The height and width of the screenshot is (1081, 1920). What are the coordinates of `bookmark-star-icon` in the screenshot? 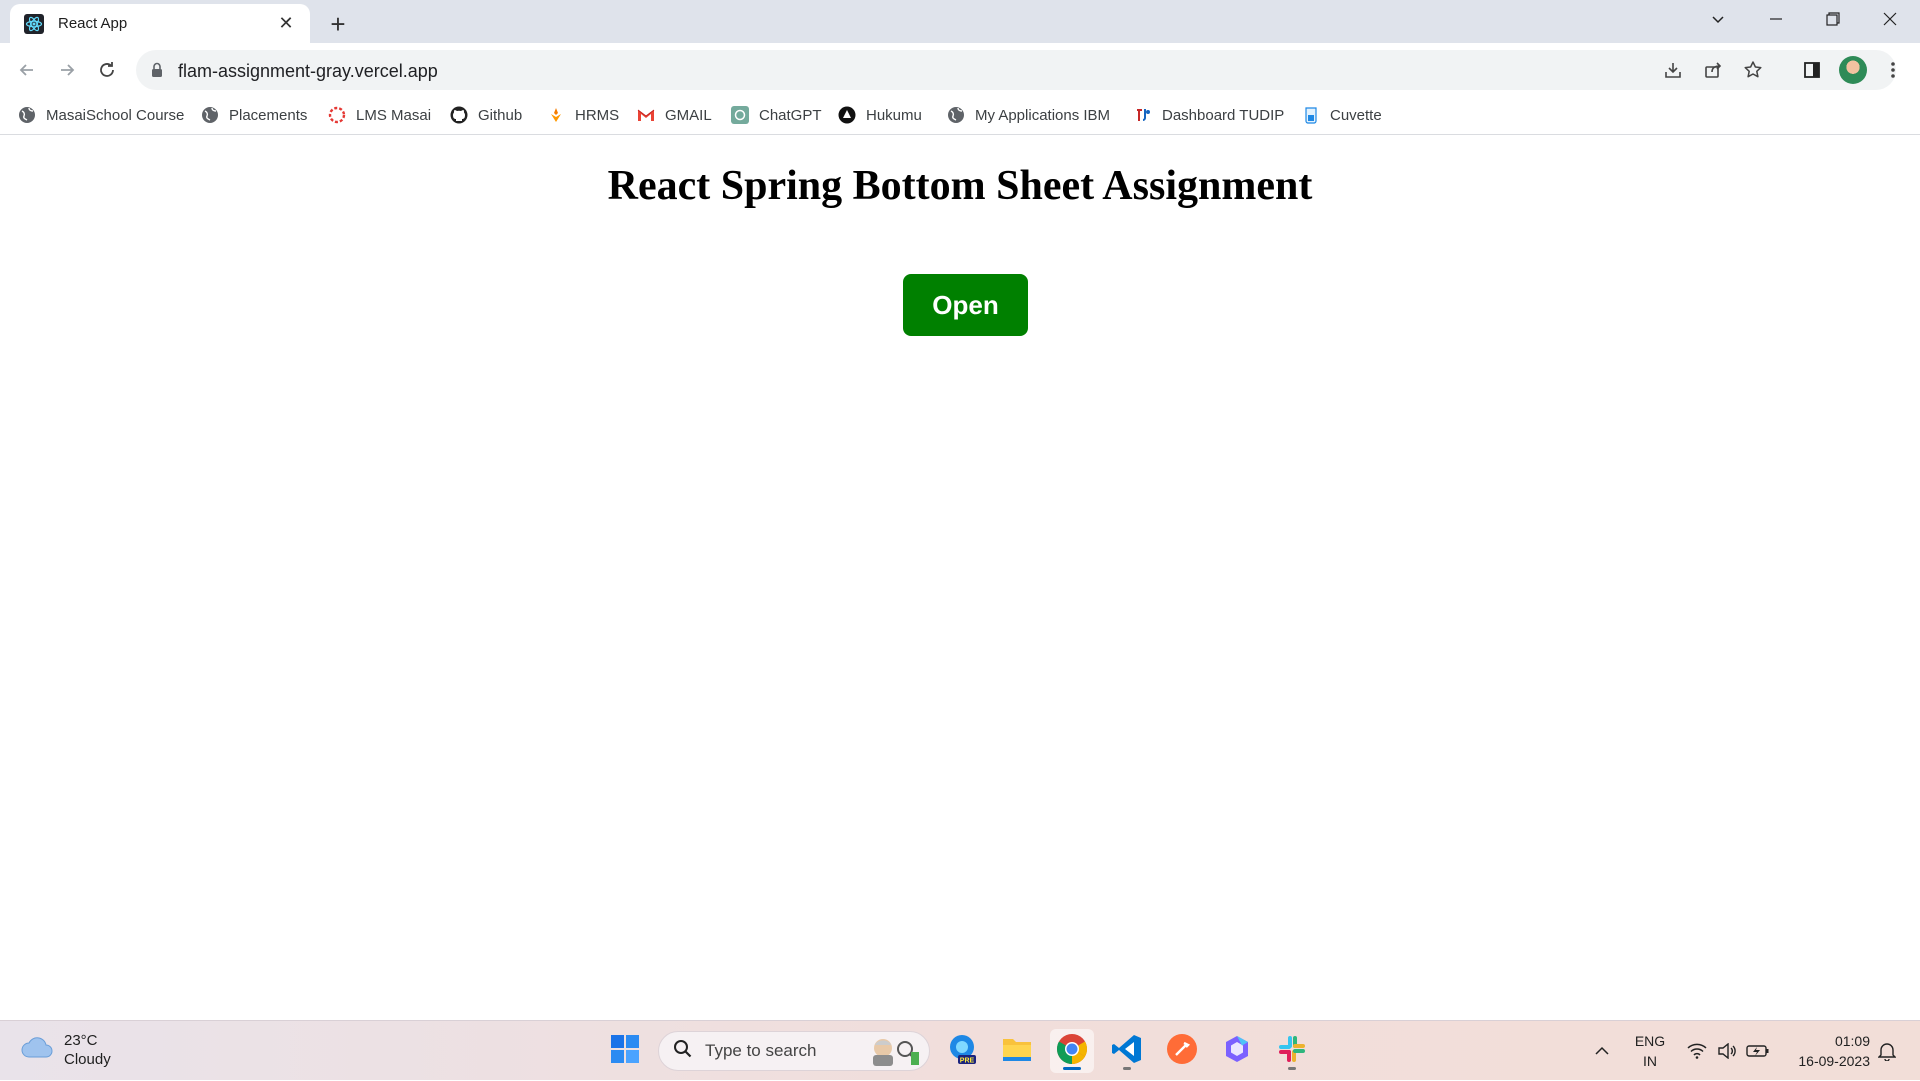 It's located at (1753, 70).